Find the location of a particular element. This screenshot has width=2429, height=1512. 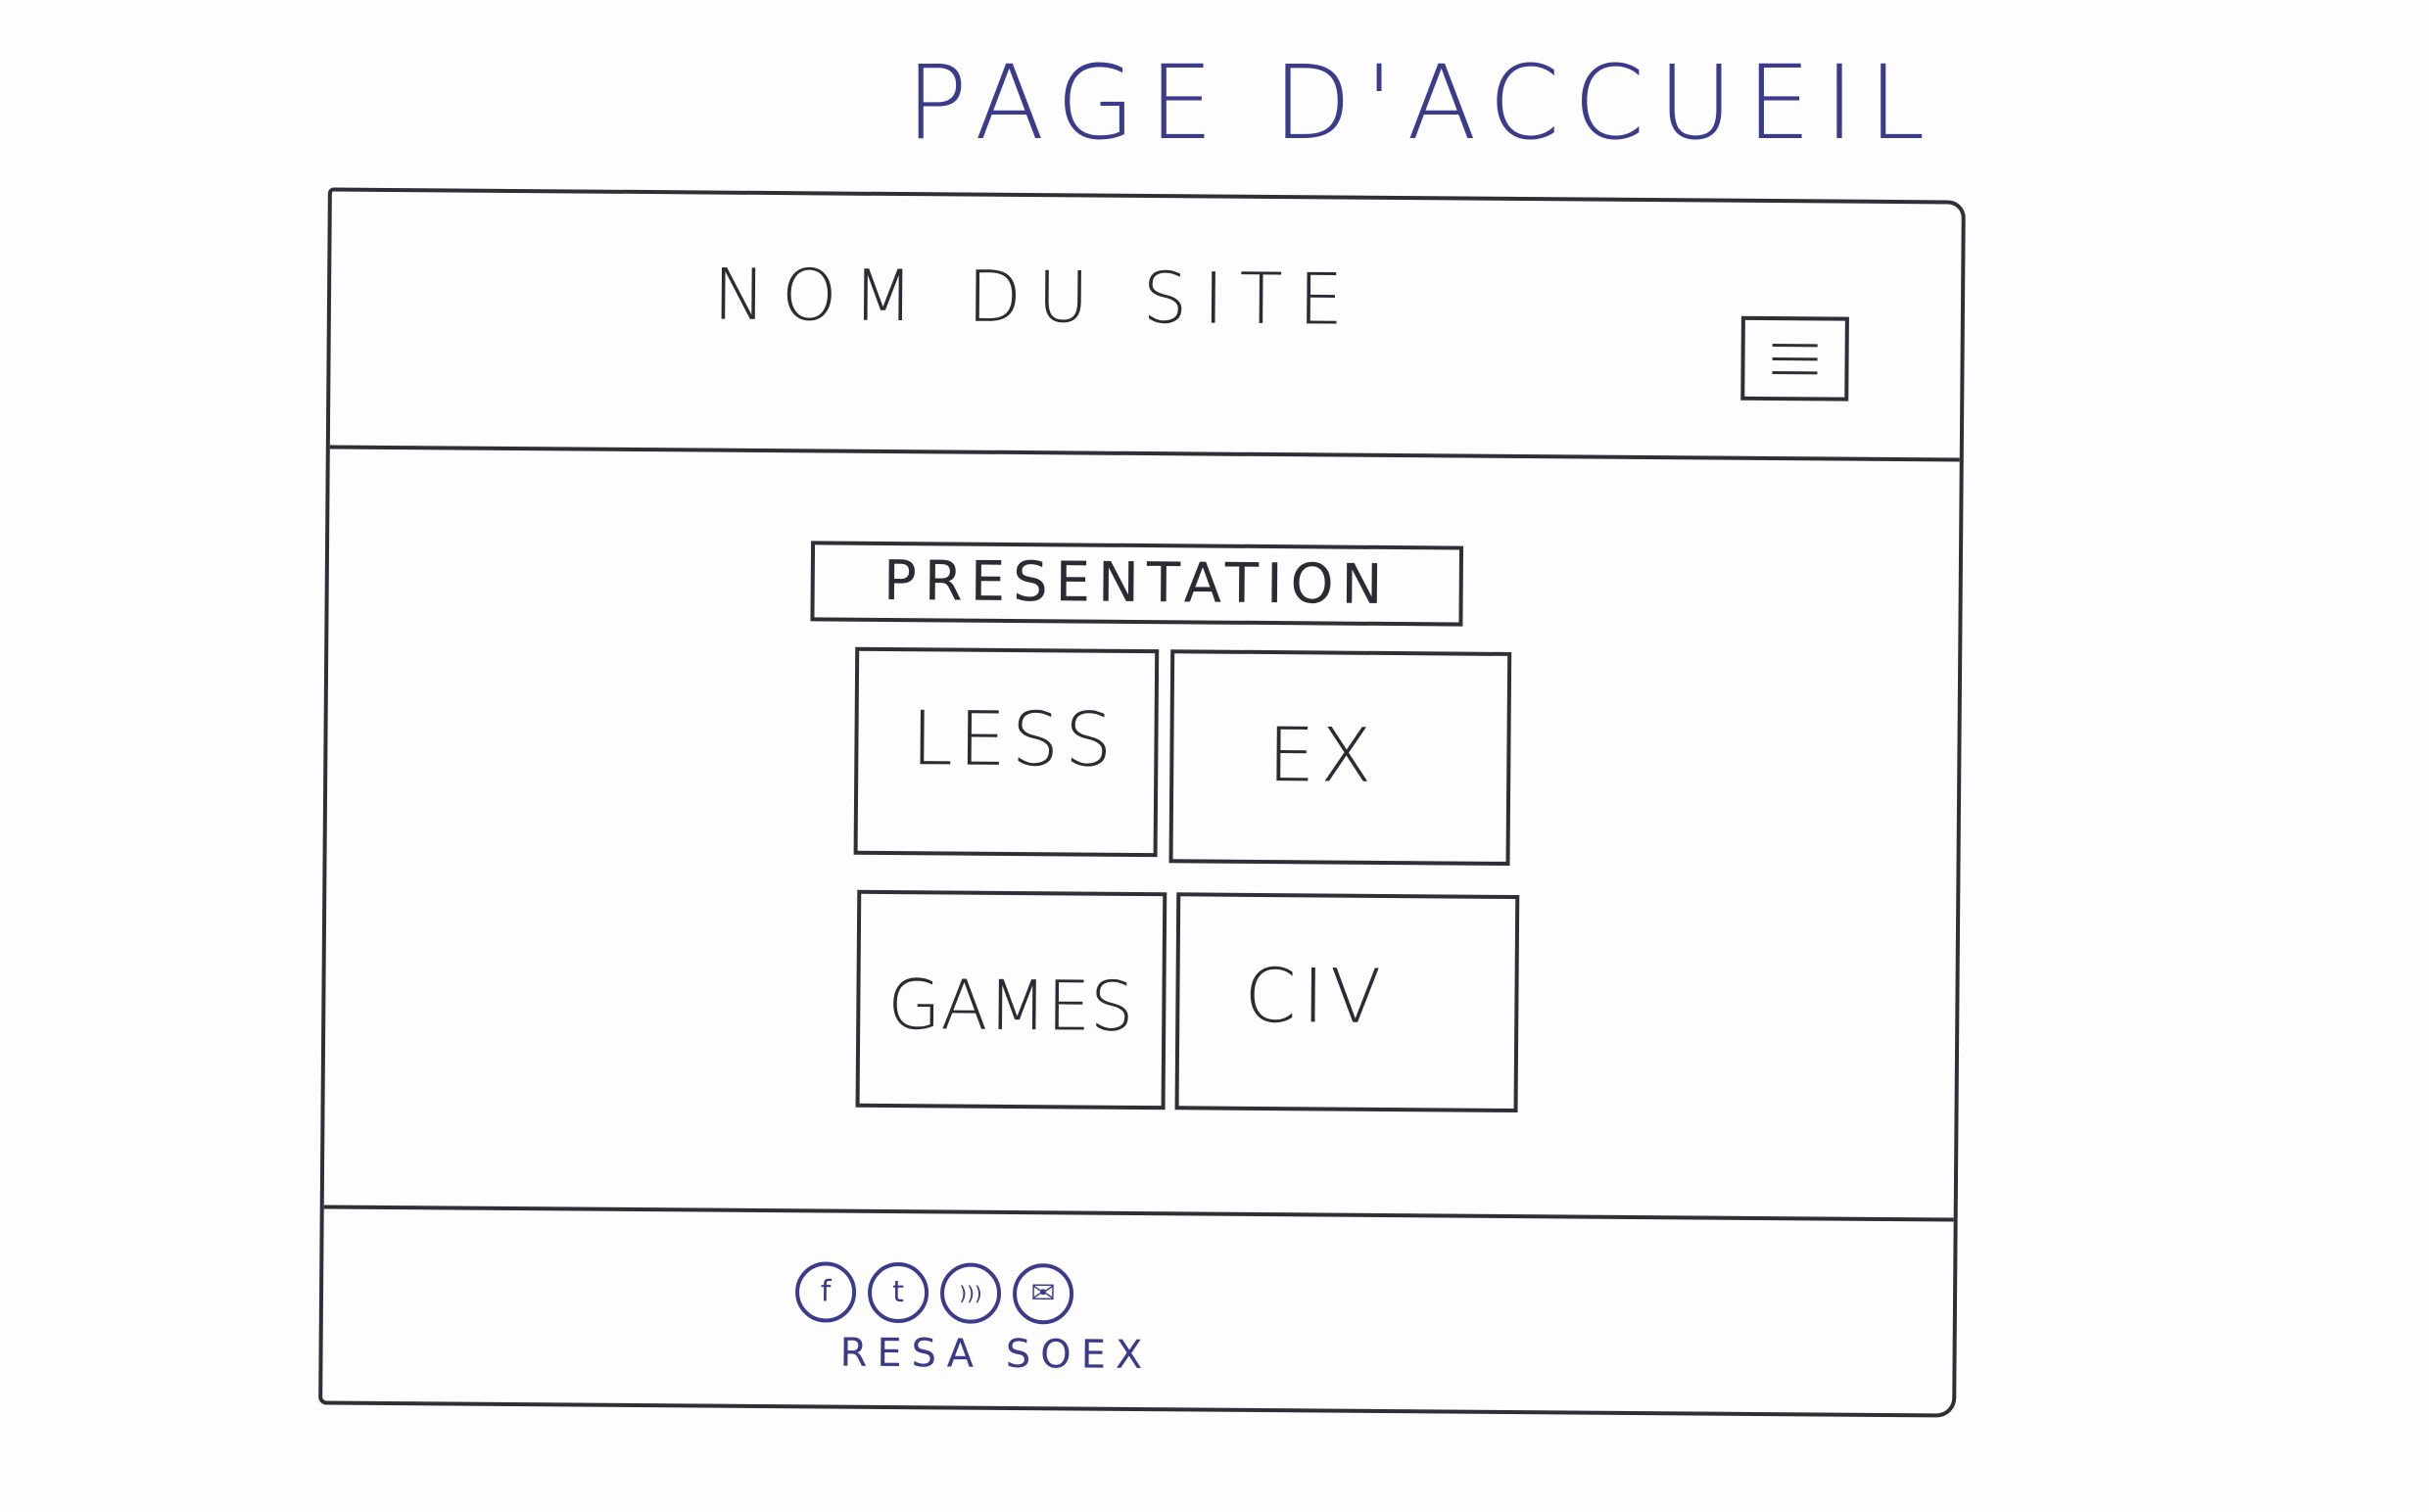

tile-label: LESS is located at coordinates (1015, 739).